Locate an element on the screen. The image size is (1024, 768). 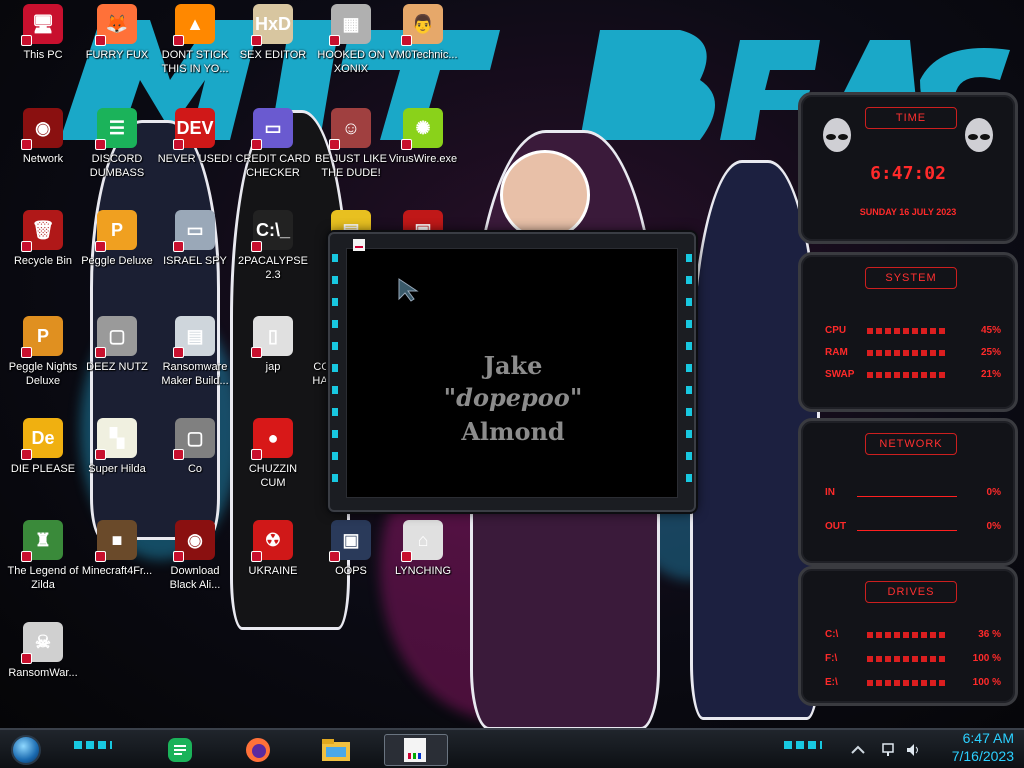
document-icon is located at coordinates (415, 750).